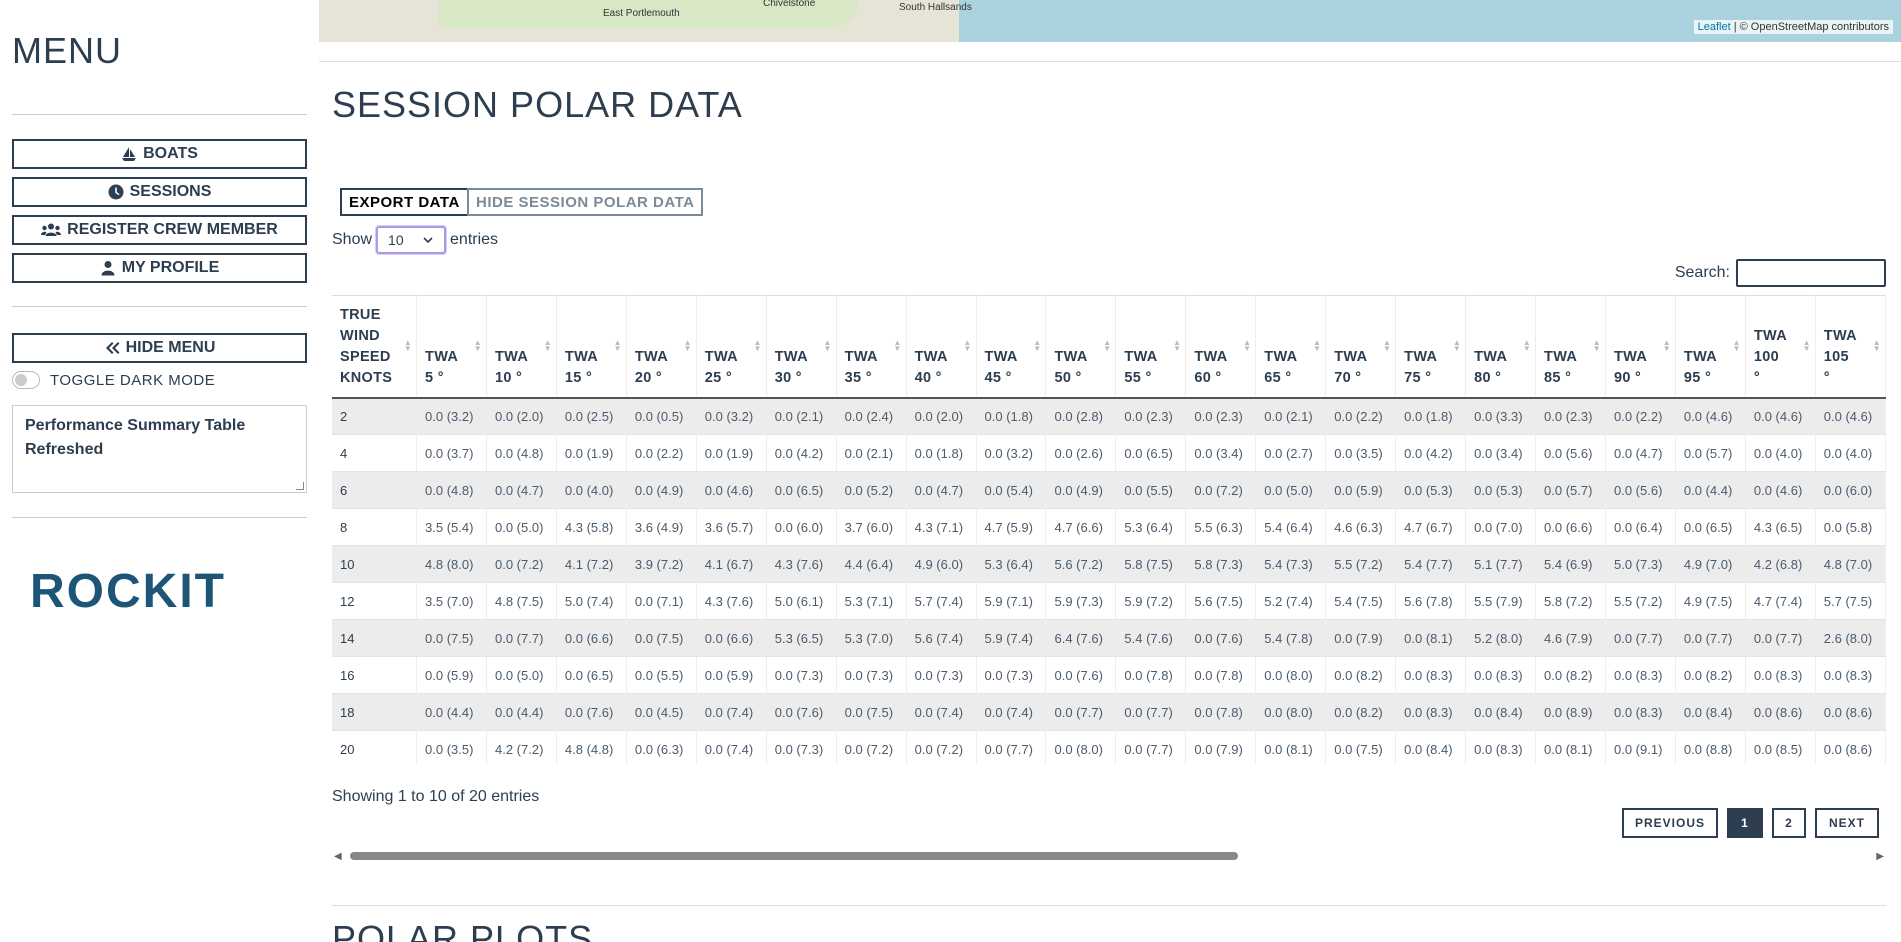  Describe the element at coordinates (1826, 377) in the screenshot. I see `header-label-line: °` at that location.